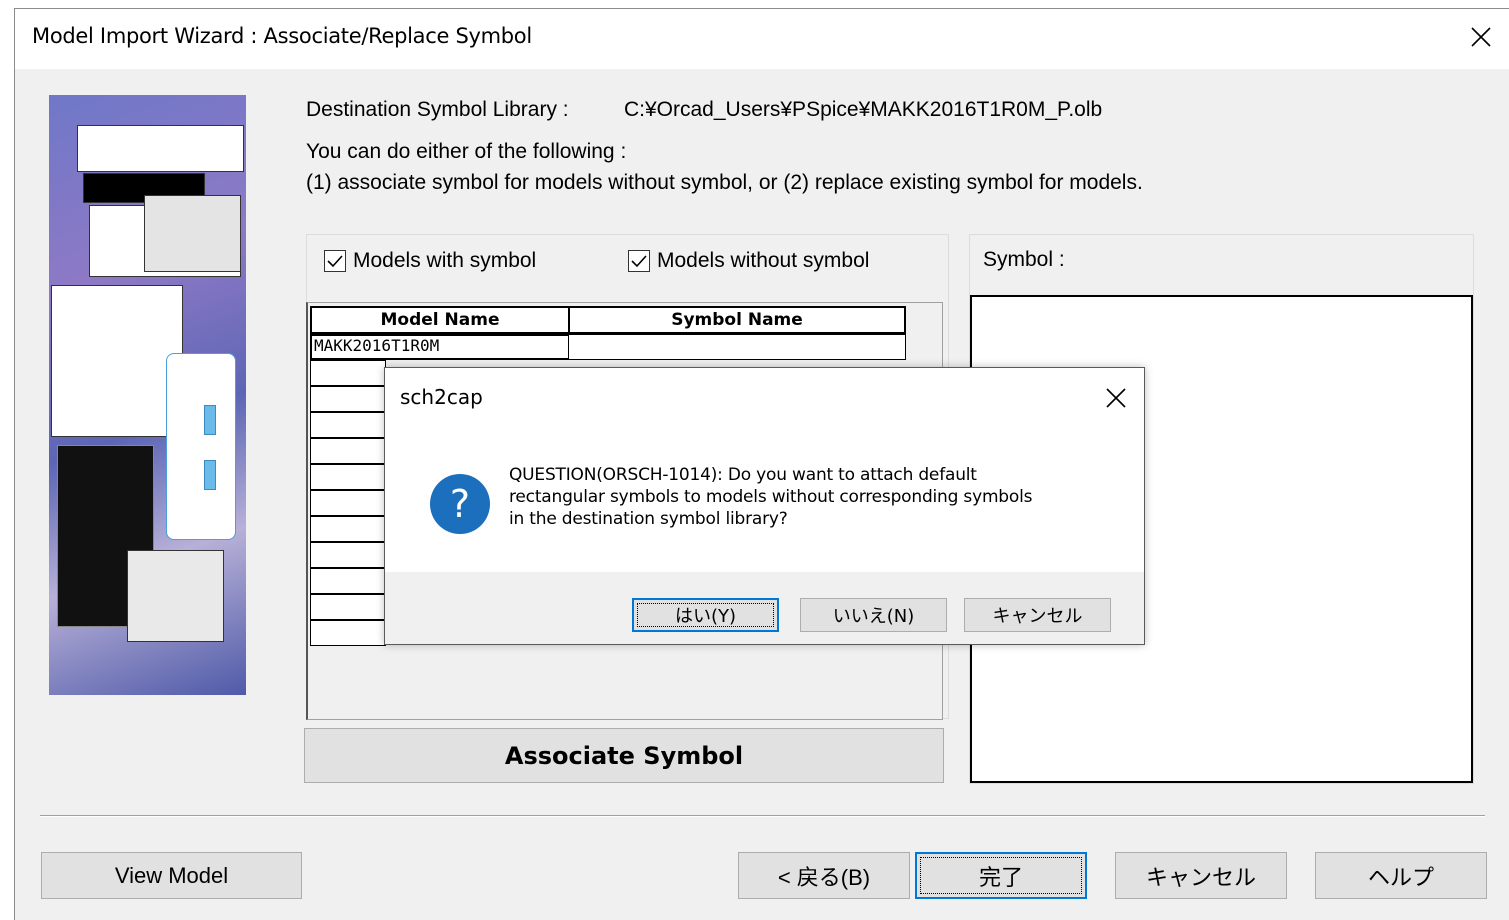 This screenshot has width=1509, height=920. I want to click on column-header-model-name: Model Name, so click(440, 320).